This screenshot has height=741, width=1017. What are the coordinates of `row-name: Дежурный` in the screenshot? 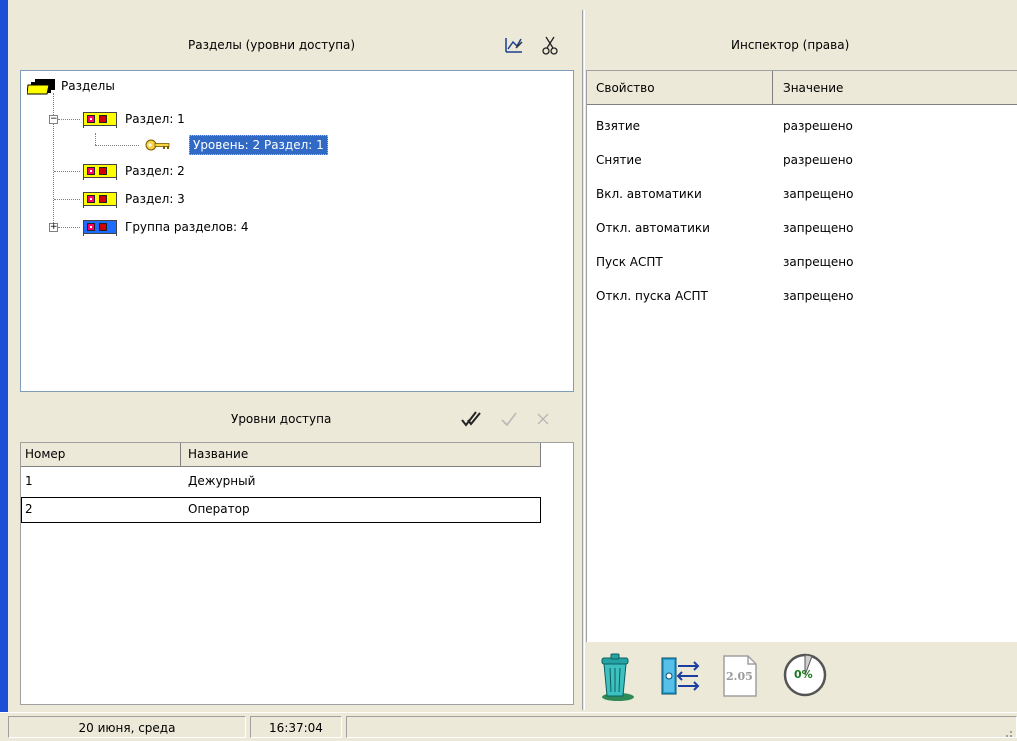 It's located at (222, 481).